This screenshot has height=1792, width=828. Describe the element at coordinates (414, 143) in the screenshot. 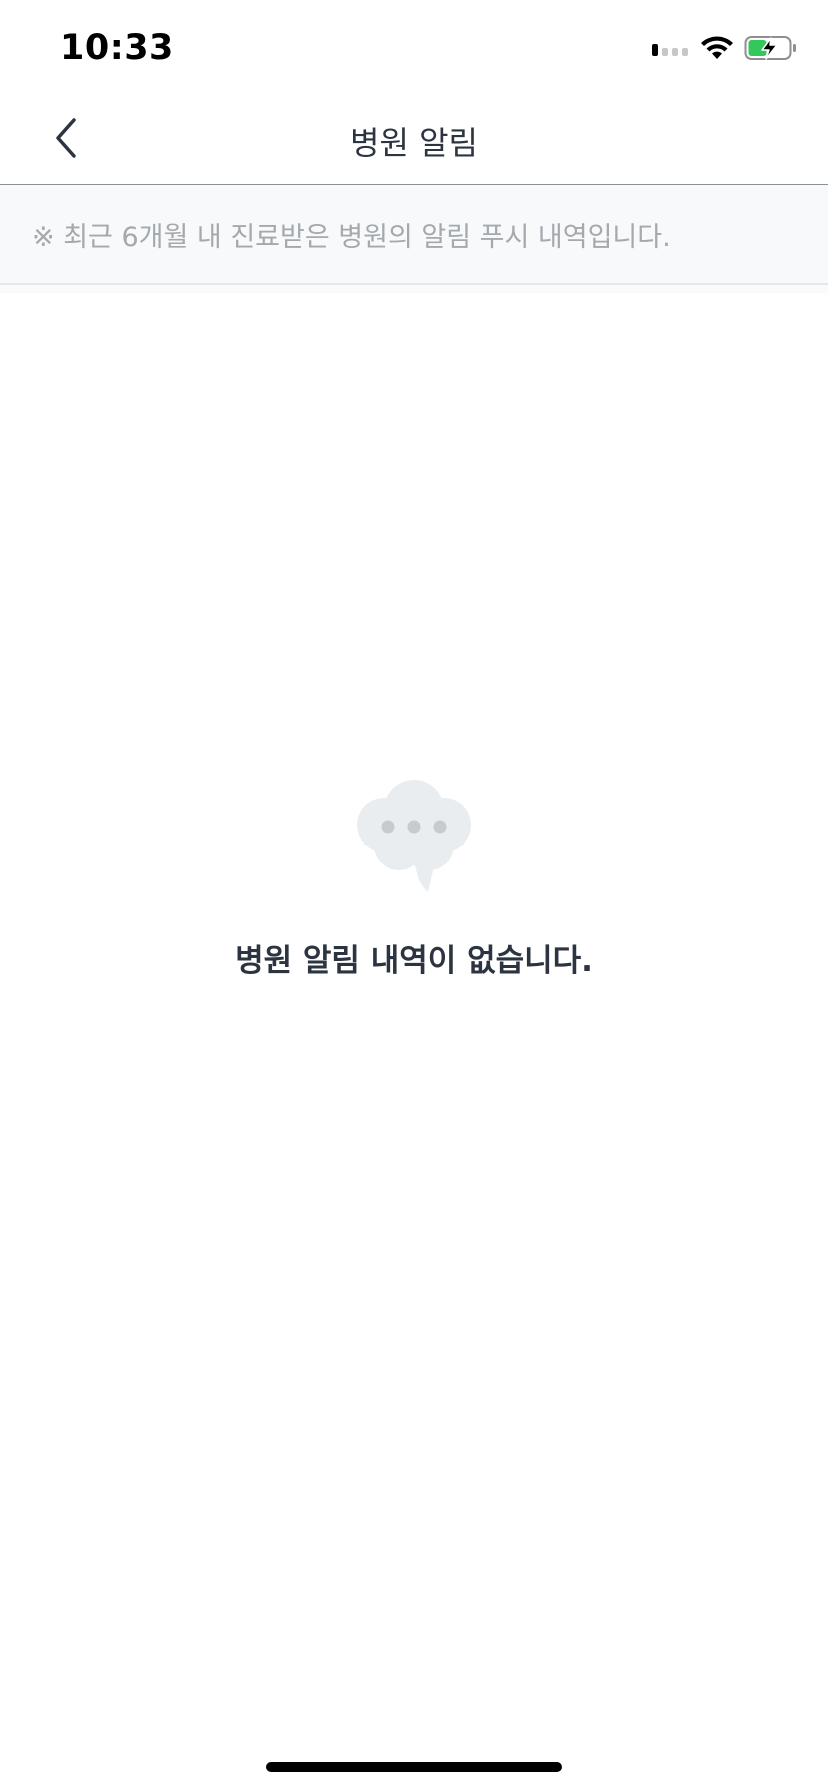

I see `page-title: 병원 알림` at that location.